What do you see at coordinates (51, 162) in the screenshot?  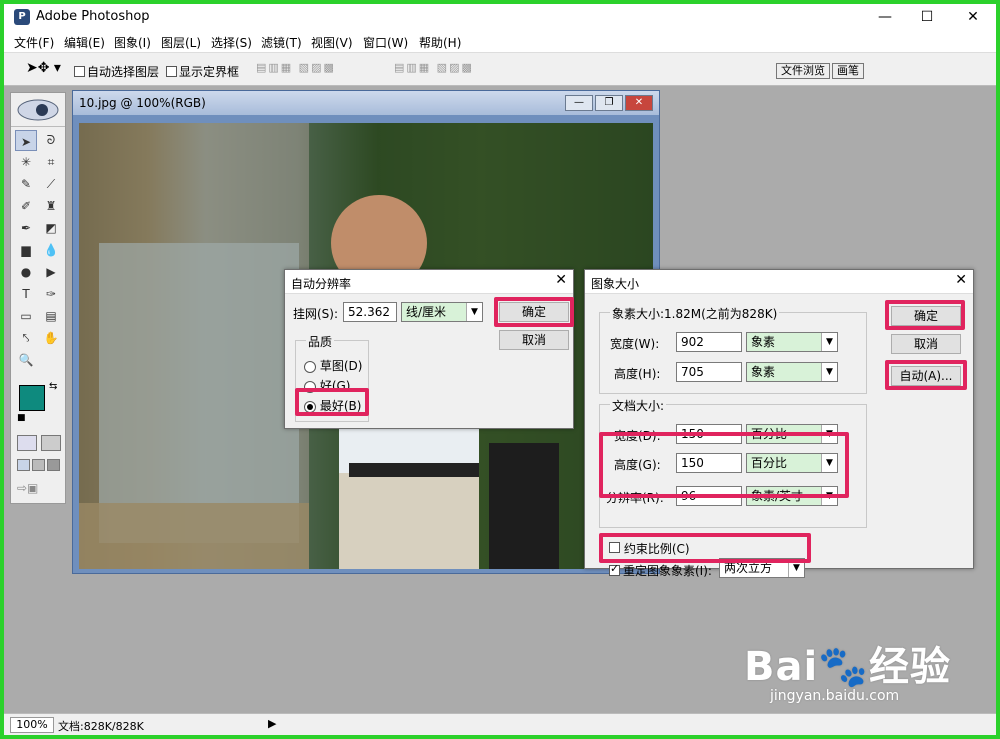 I see `crop-tool-icon: ⌗` at bounding box center [51, 162].